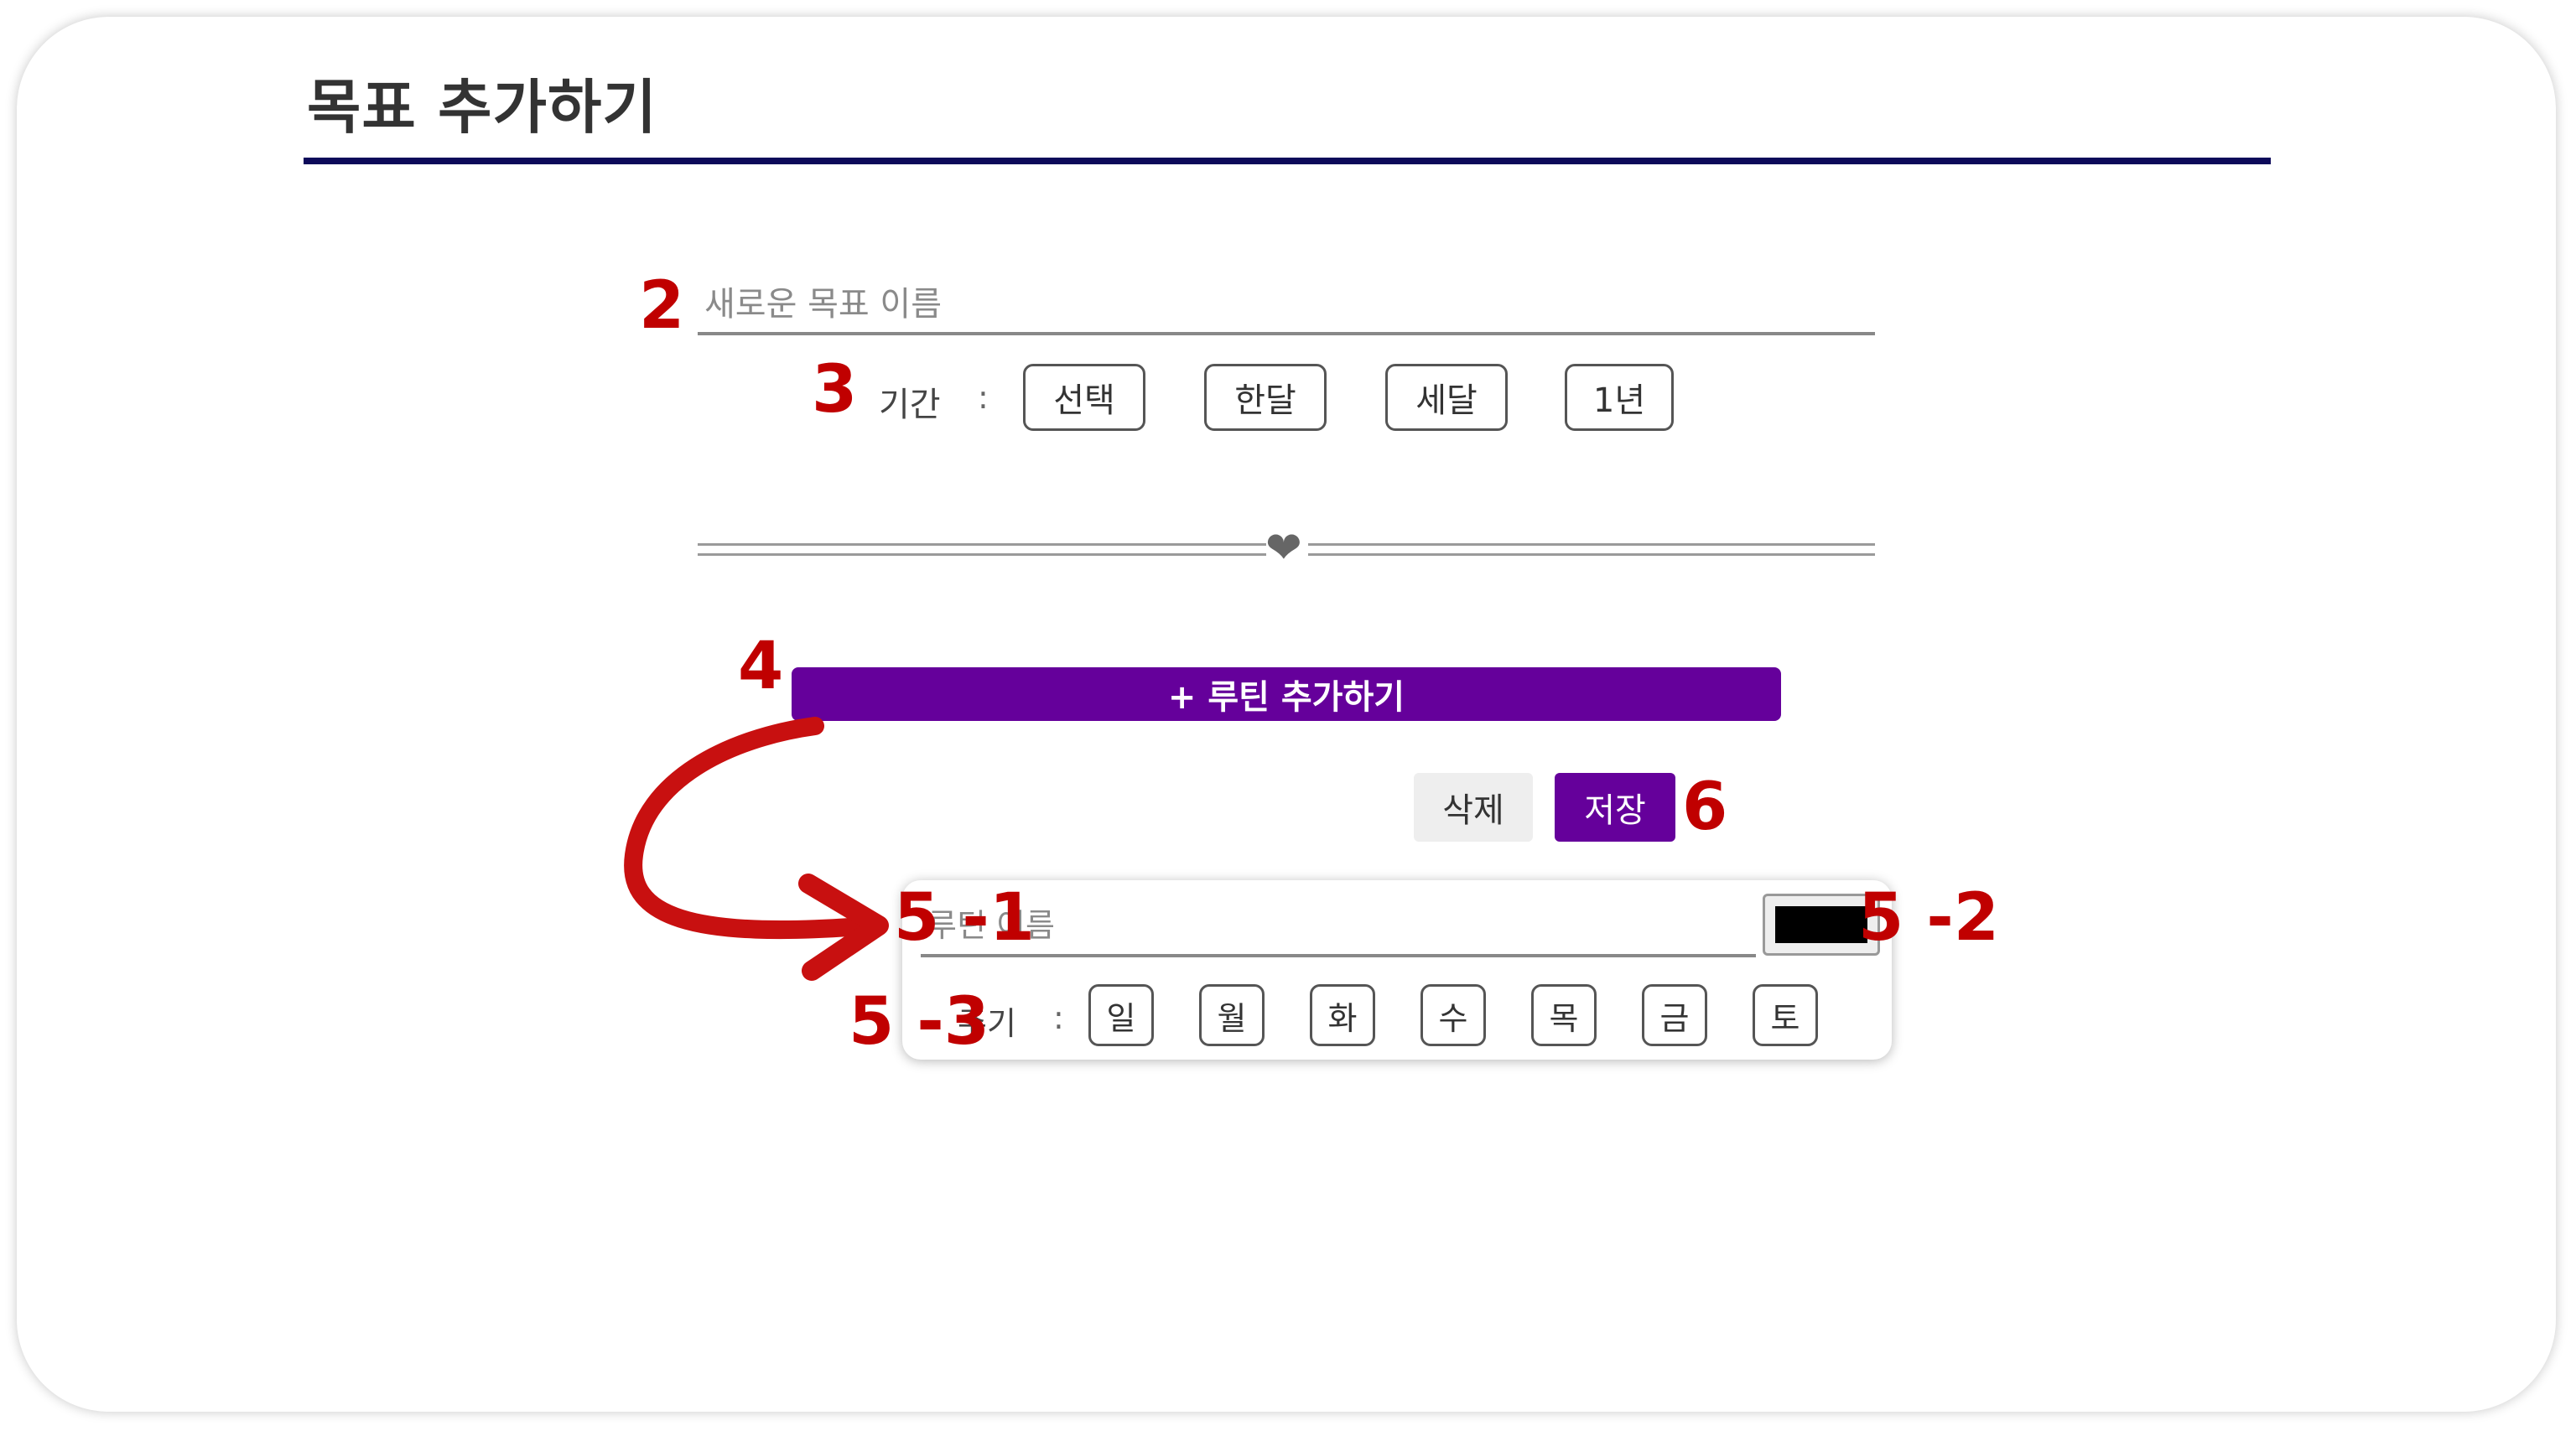 This screenshot has height=1431, width=2576. Describe the element at coordinates (1705, 807) in the screenshot. I see `annotation-label-6: 6` at that location.